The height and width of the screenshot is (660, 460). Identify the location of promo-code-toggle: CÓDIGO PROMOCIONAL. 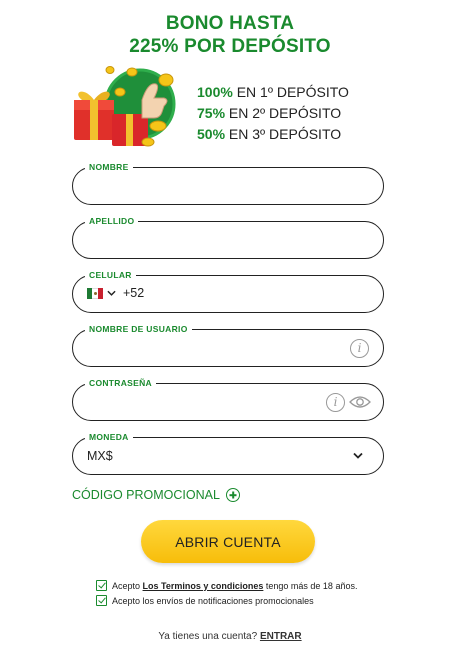
(156, 495).